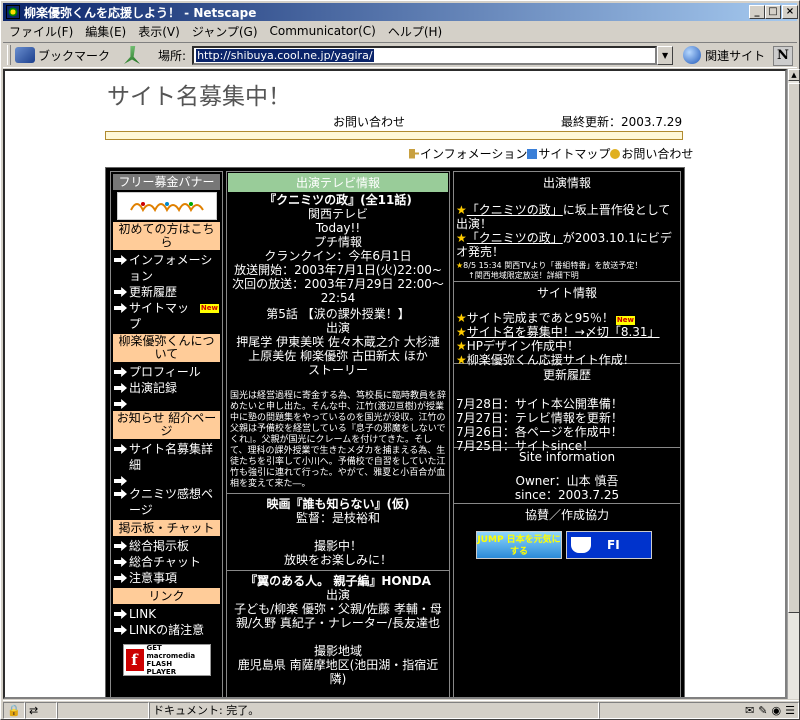  Describe the element at coordinates (166, 206) in the screenshot. I see `donation-banner` at that location.